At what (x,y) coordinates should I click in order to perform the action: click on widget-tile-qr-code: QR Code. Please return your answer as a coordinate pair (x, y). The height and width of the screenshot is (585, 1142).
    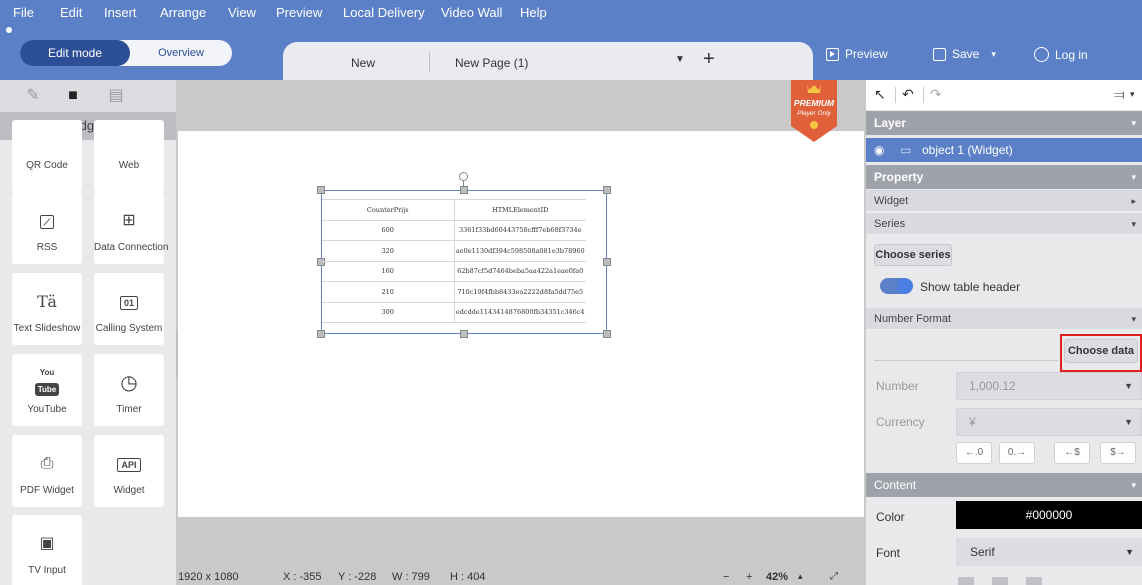
    Looking at the image, I should click on (47, 156).